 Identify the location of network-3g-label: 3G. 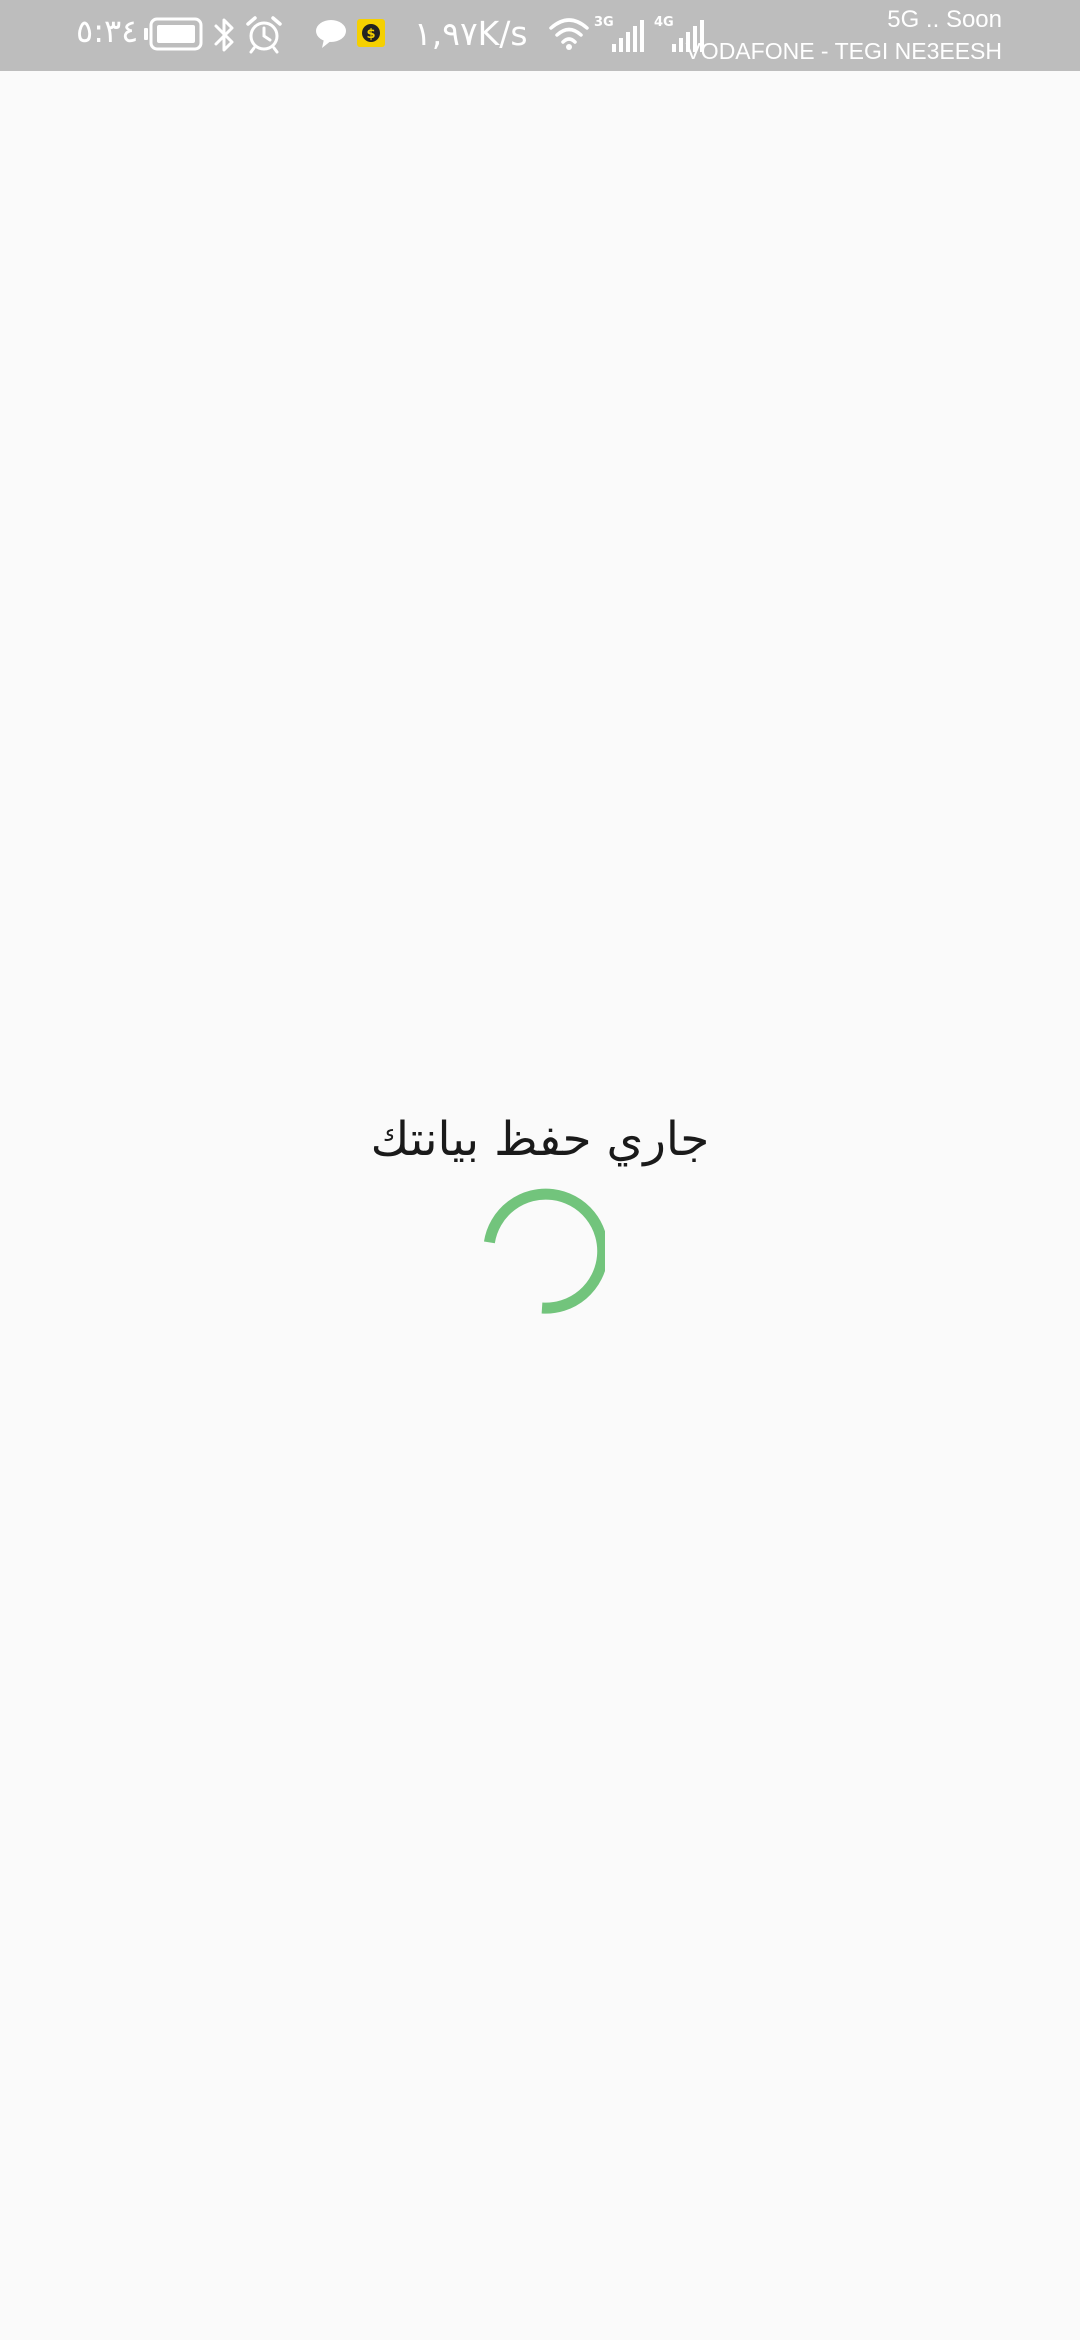
(604, 22).